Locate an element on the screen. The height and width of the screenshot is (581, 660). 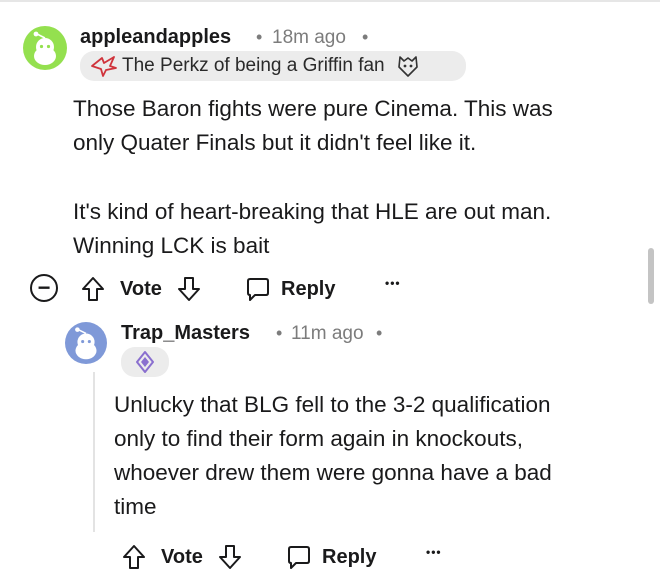
user-flair: The Perkz of being a Griffin fan is located at coordinates (273, 66).